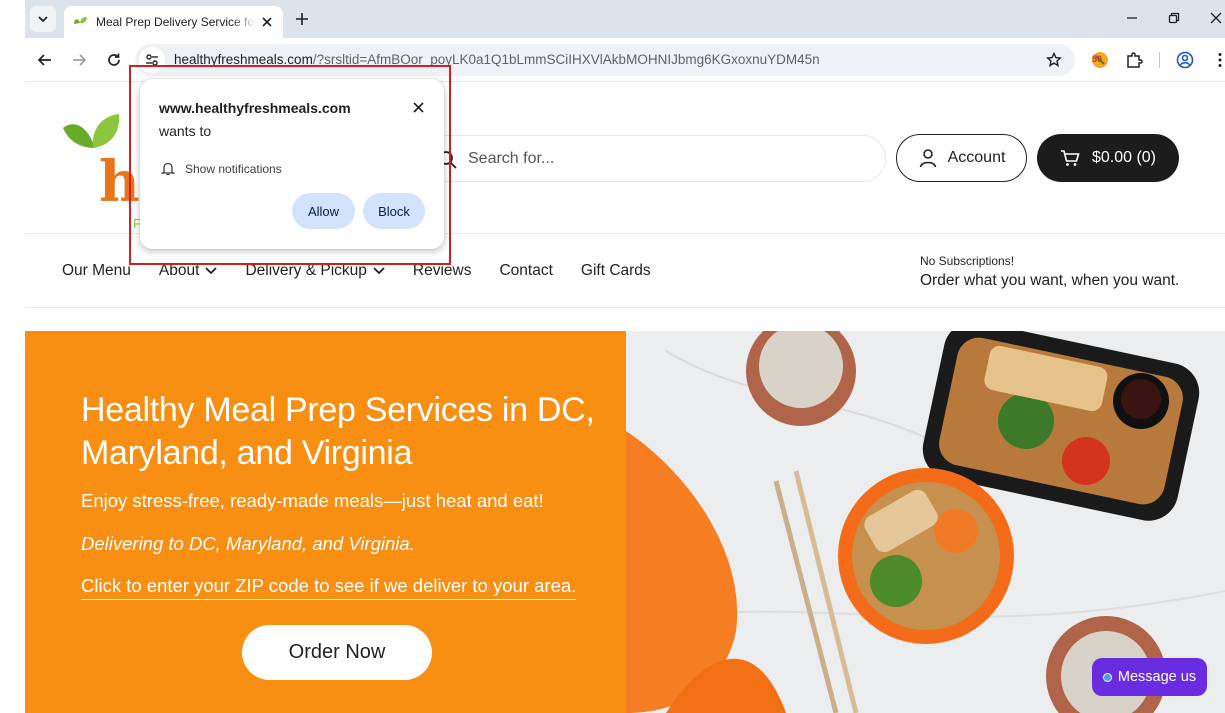  I want to click on kebab-menu-icon, so click(1220, 60).